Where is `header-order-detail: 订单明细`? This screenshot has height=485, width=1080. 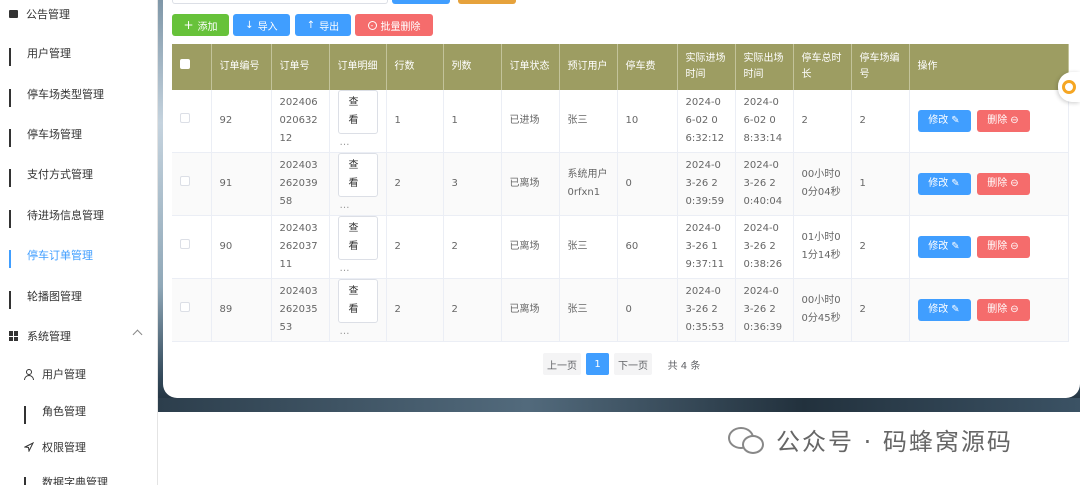
header-order-detail: 订单明细 is located at coordinates (358, 67).